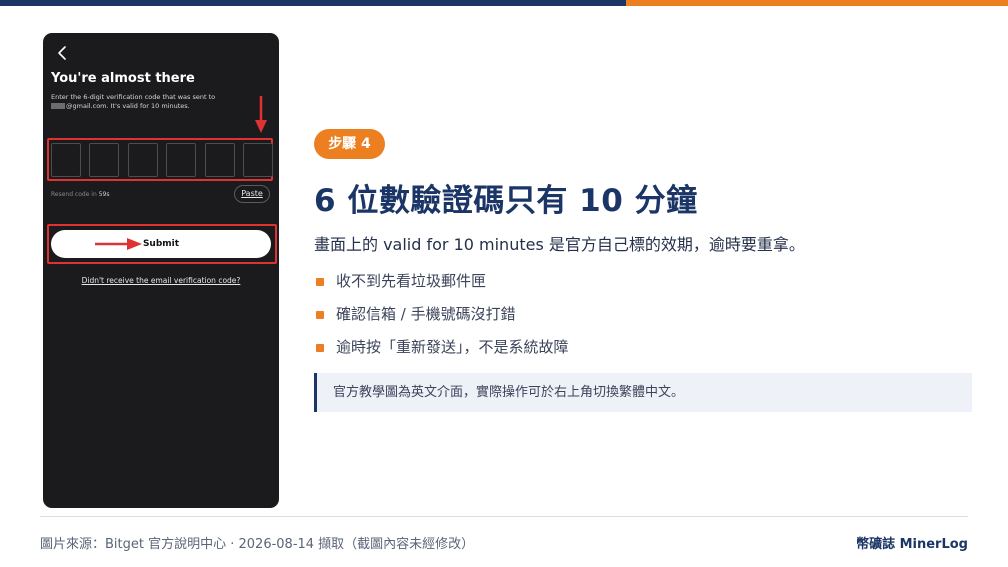 The height and width of the screenshot is (567, 1008). Describe the element at coordinates (313, 3) in the screenshot. I see `top-accent-bar-navy` at that location.